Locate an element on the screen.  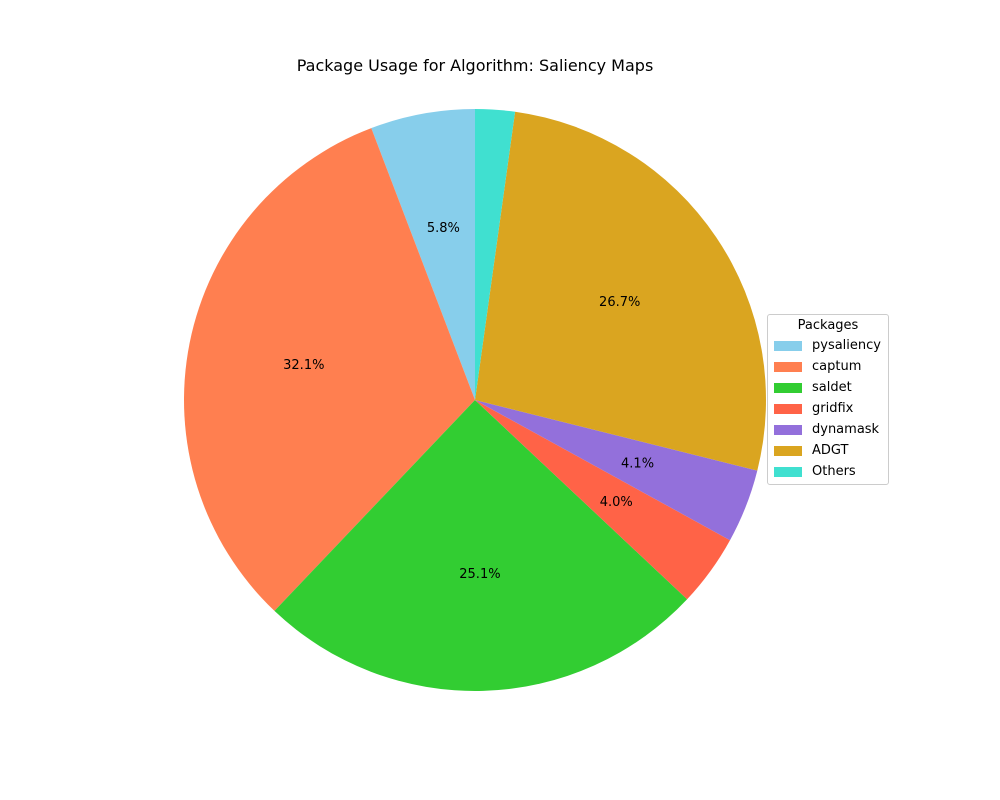
legend-label: ADGT is located at coordinates (830, 450).